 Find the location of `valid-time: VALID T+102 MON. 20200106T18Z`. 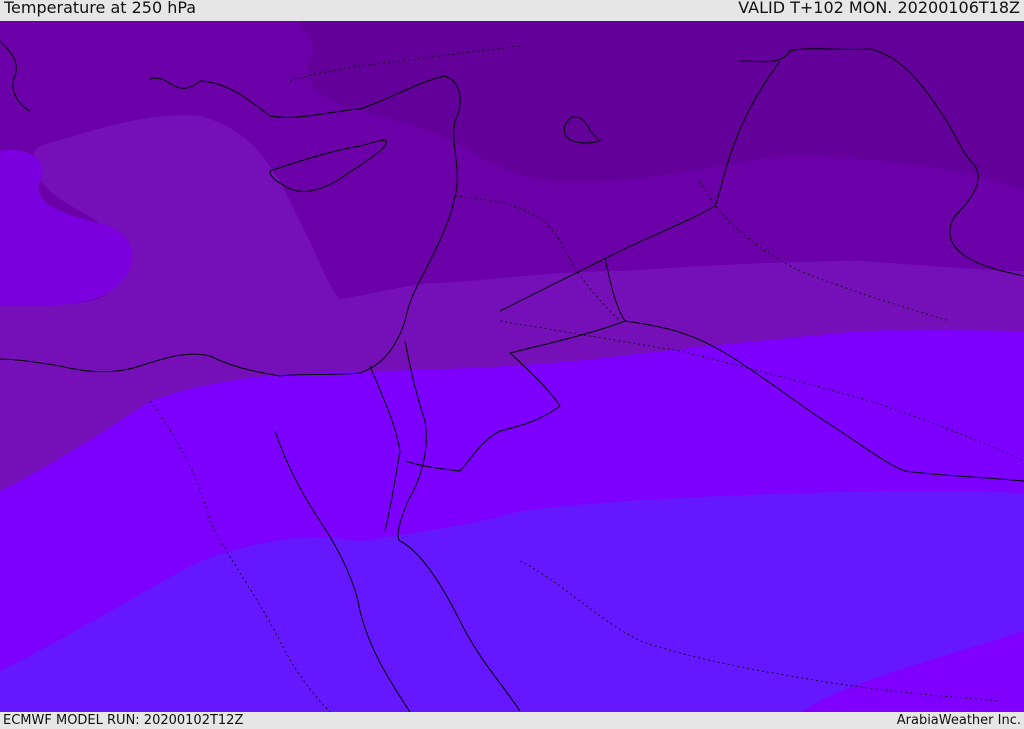

valid-time: VALID T+102 MON. 20200106T18Z is located at coordinates (879, 8).